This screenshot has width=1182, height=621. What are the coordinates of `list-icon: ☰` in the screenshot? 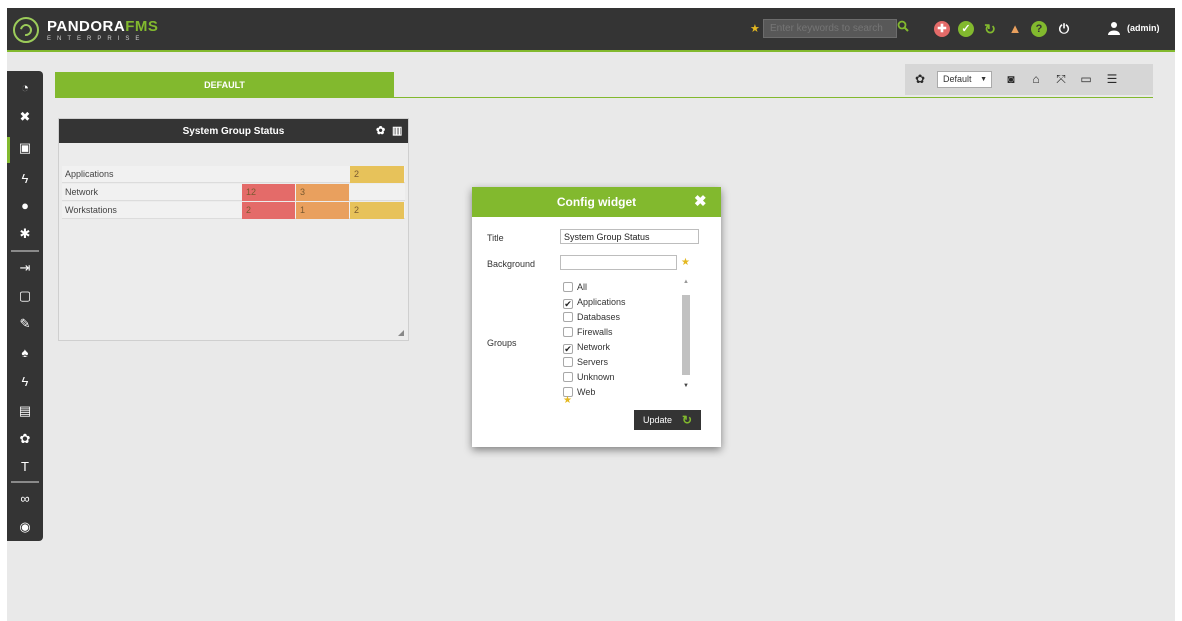 It's located at (1112, 79).